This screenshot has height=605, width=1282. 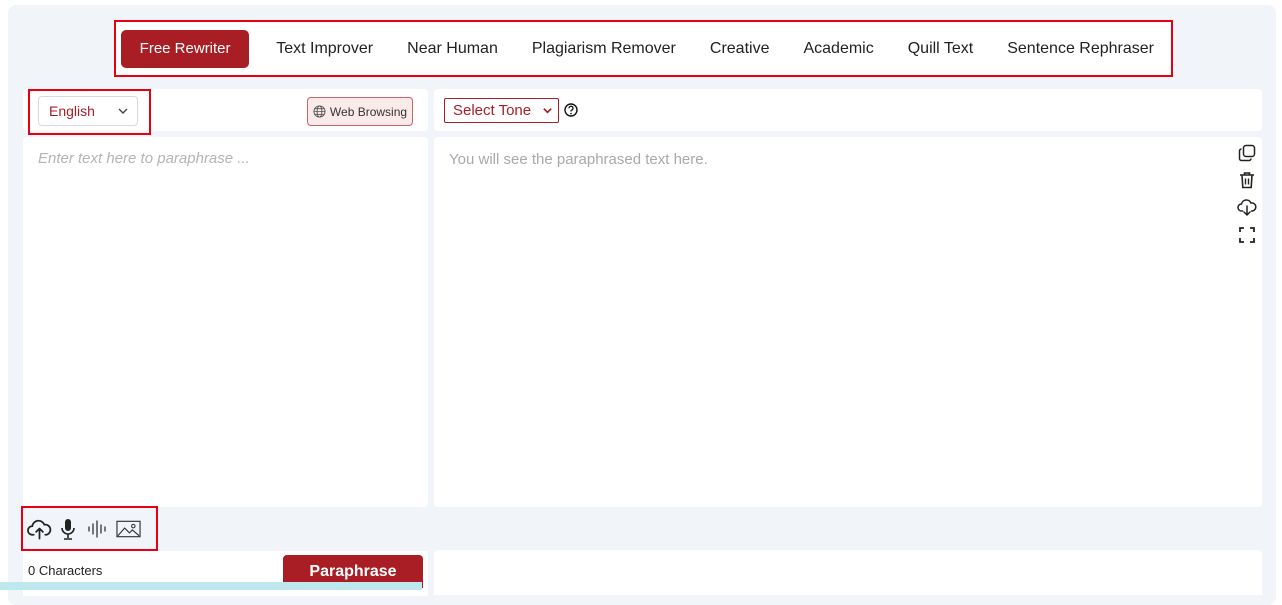 What do you see at coordinates (319, 111) in the screenshot?
I see `globe-icon` at bounding box center [319, 111].